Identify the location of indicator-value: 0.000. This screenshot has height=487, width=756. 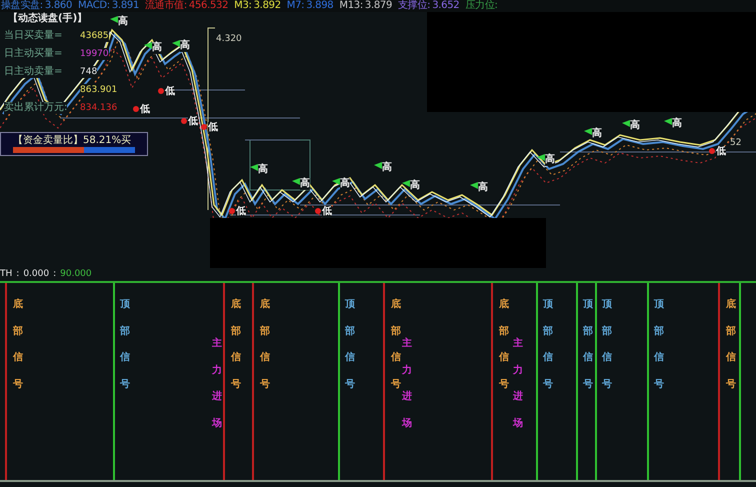
(36, 274).